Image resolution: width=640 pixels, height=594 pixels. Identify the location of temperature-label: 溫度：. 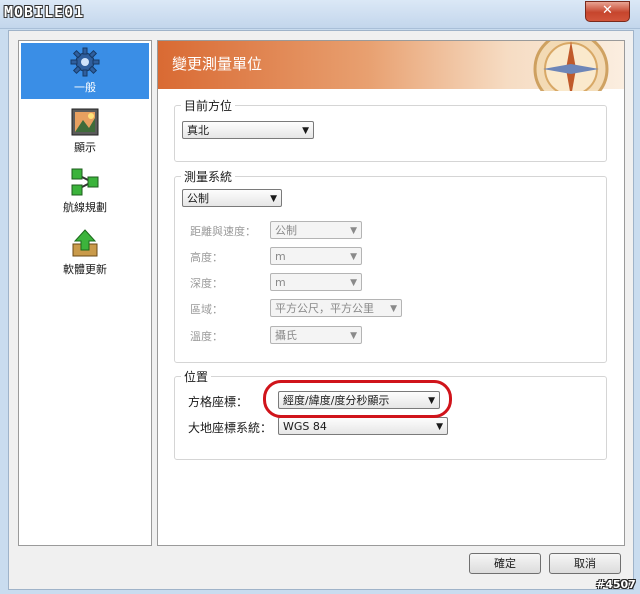
(206, 336).